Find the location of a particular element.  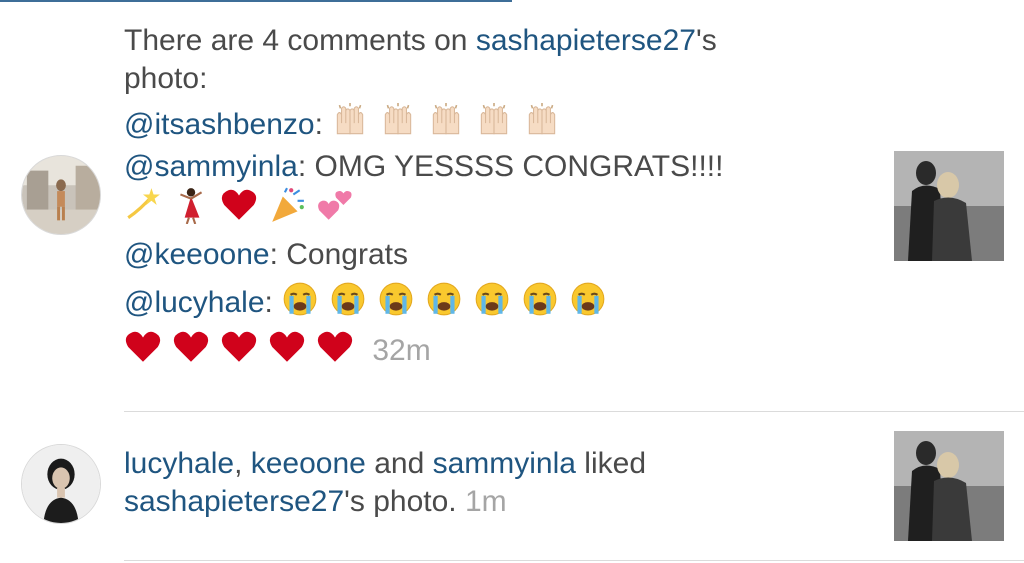

two-hearts-icon is located at coordinates (335, 205).